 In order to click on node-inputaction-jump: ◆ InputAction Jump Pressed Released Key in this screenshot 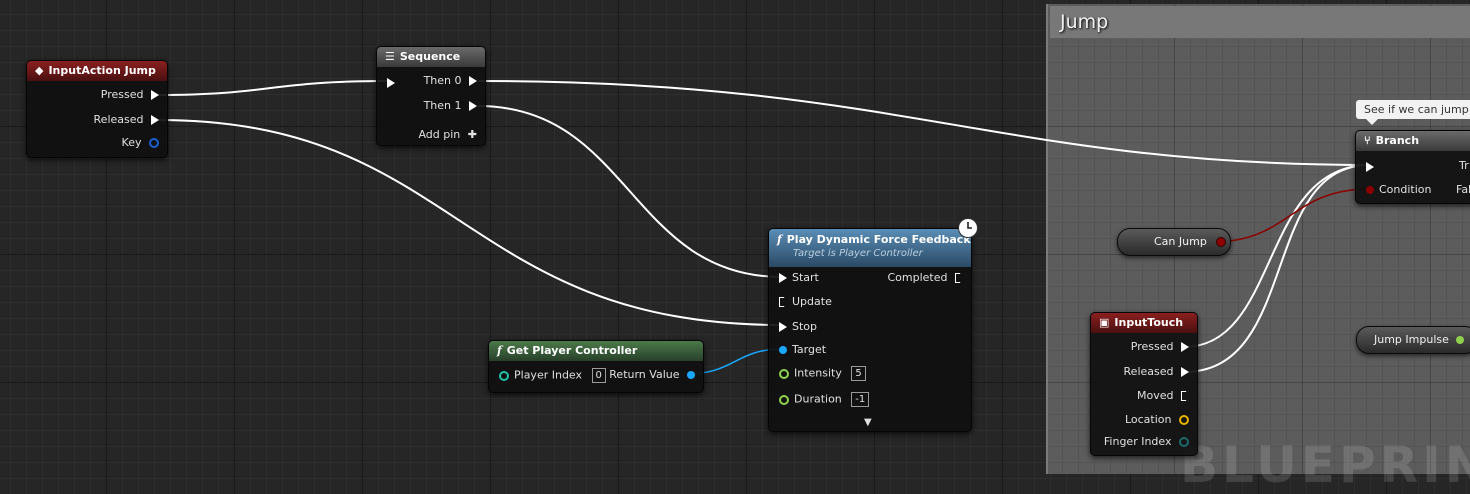, I will do `click(97, 109)`.